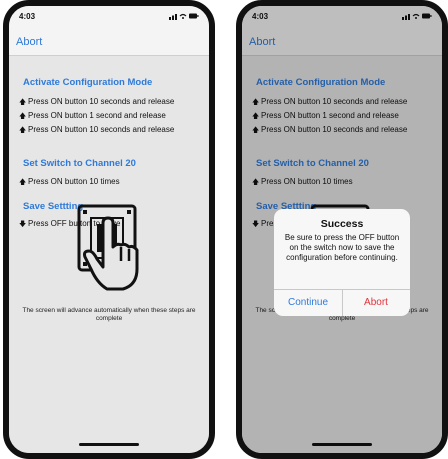  I want to click on home-indicator, so click(109, 444).